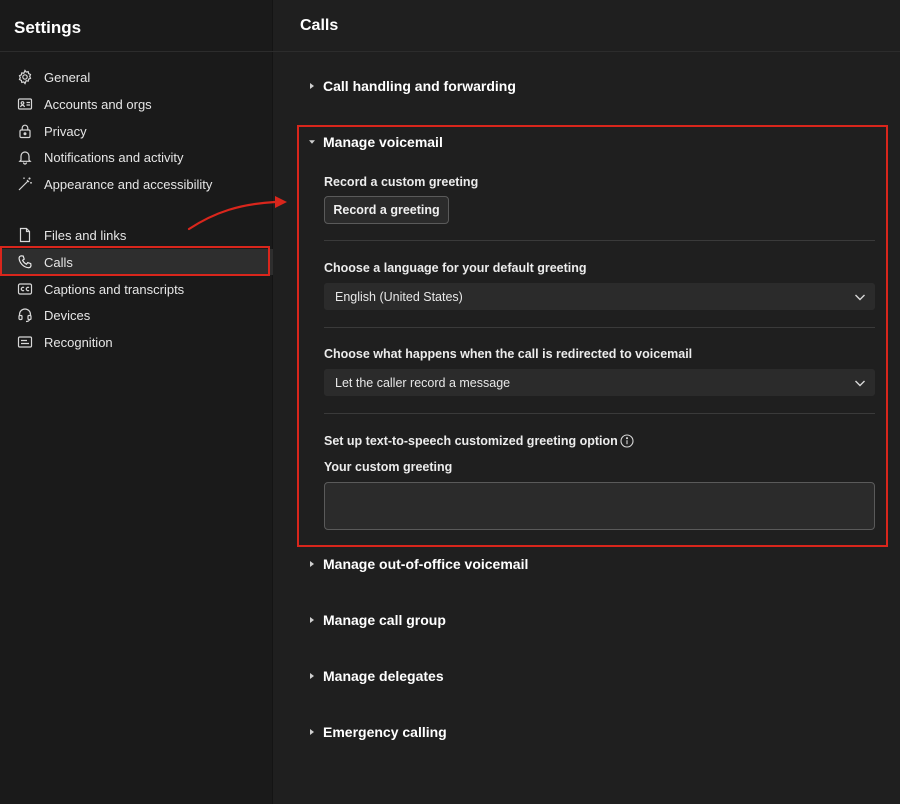 This screenshot has height=804, width=900. I want to click on caret-down-icon, so click(312, 142).